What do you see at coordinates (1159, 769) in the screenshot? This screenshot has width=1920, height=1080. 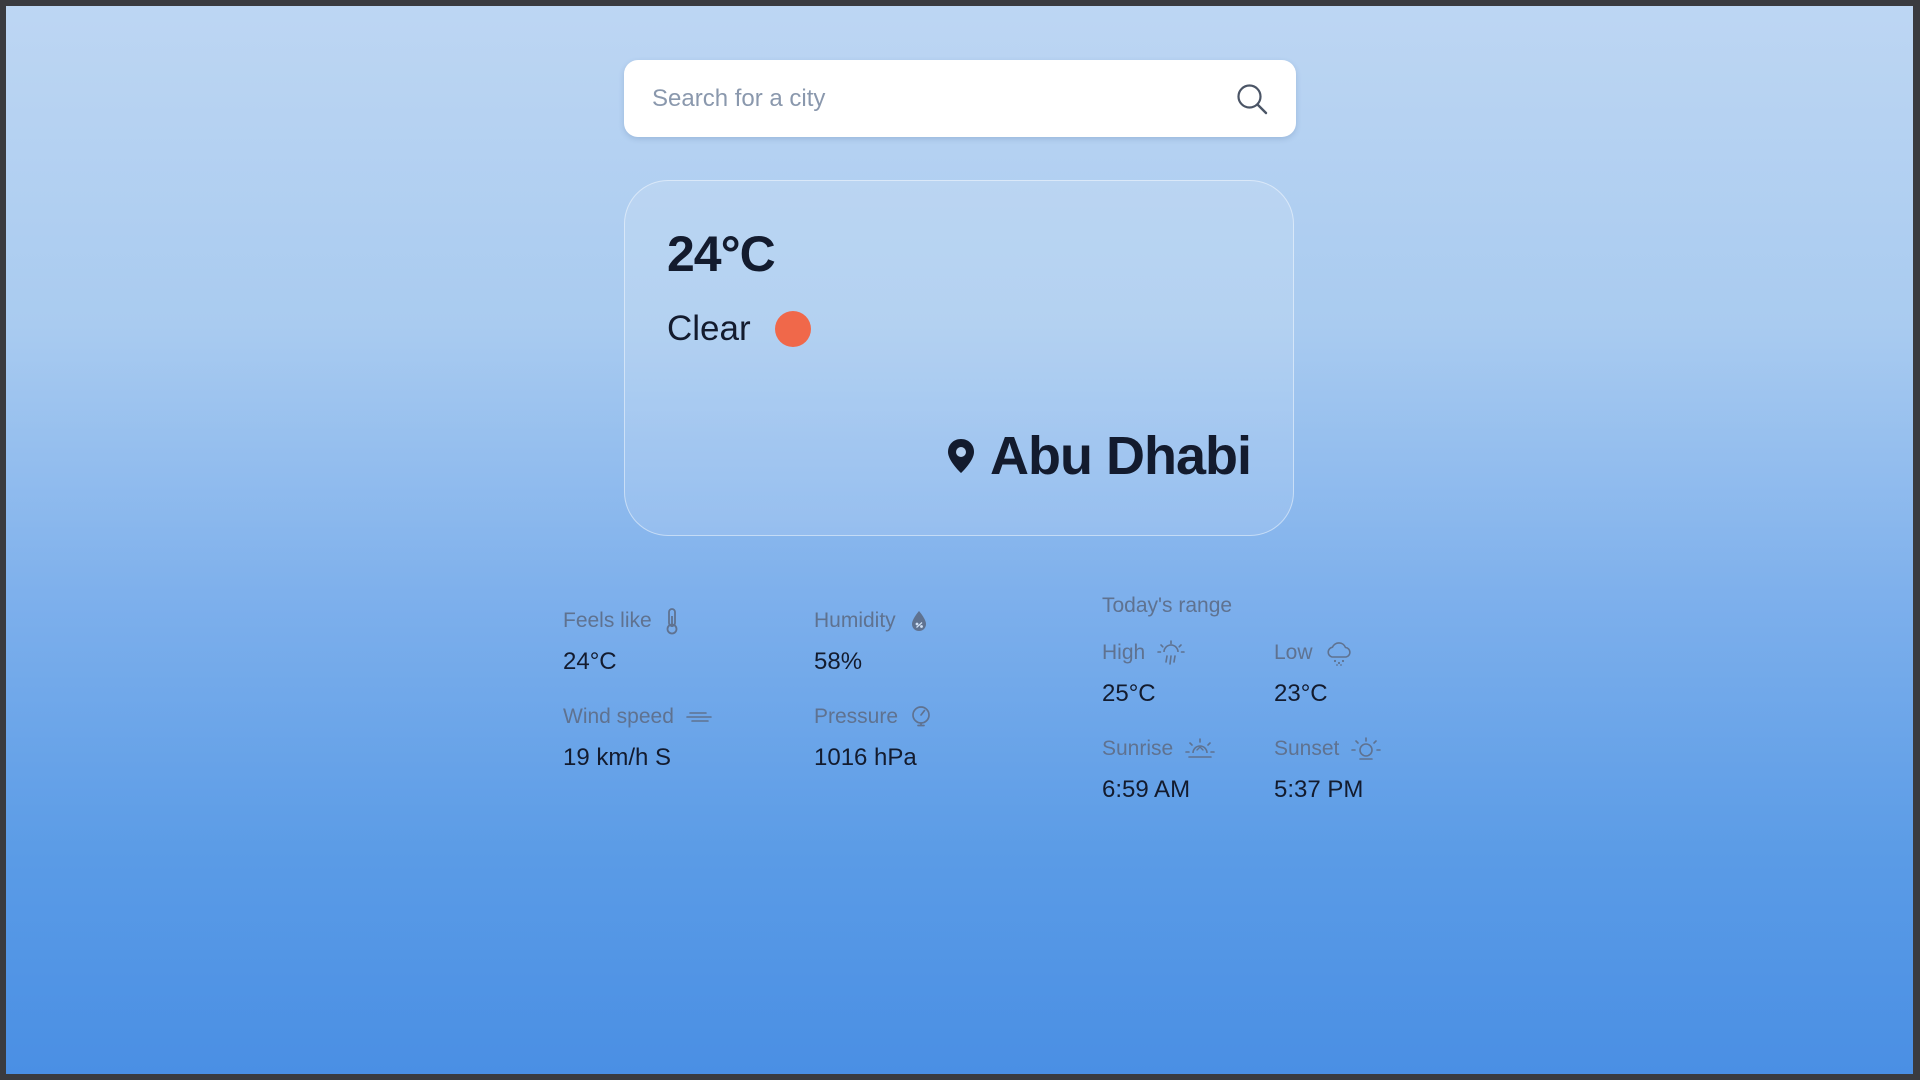 I see `stat-sunrise: Sunrise 6:59 AM` at bounding box center [1159, 769].